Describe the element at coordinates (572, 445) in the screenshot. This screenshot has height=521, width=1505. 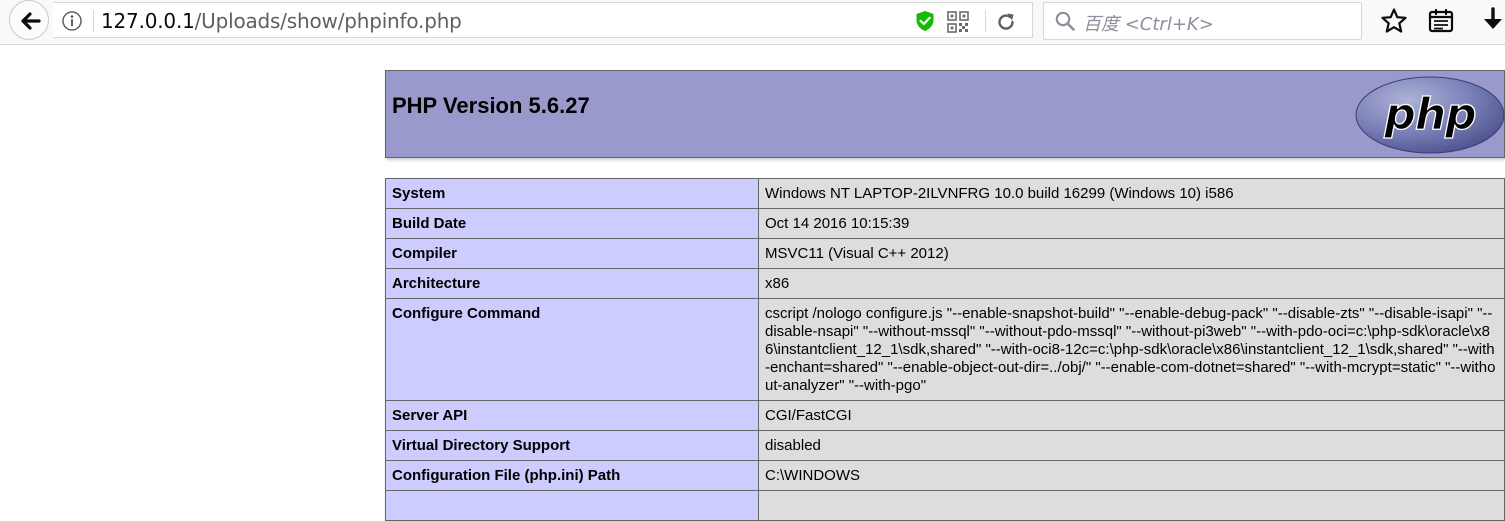
I see `row-key: Virtual Directory Support` at that location.